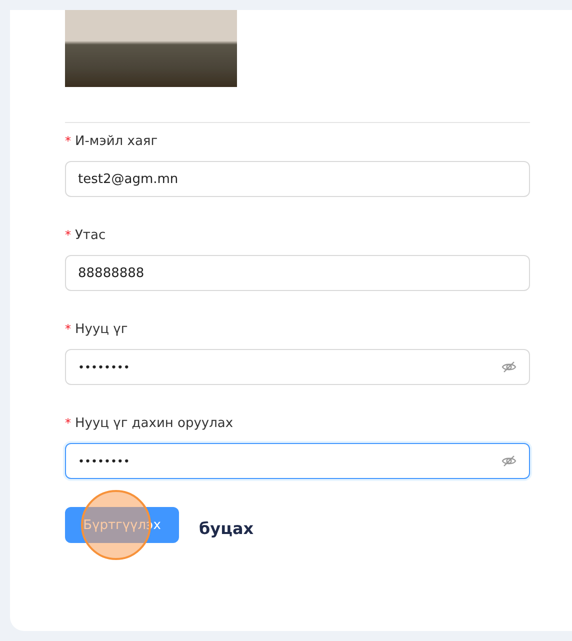 Image resolution: width=572 pixels, height=641 pixels. Describe the element at coordinates (297, 273) in the screenshot. I see `input-field: 88888888` at that location.